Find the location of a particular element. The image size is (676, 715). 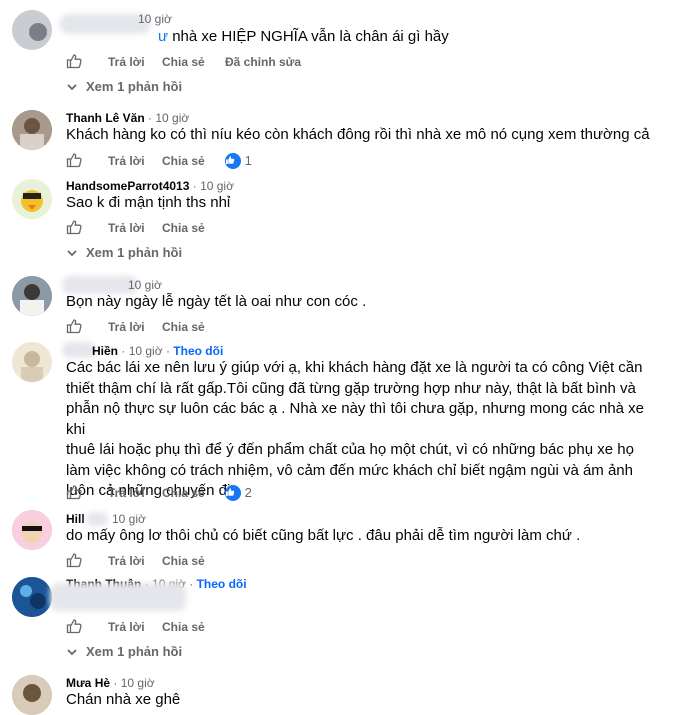

reaction-summary: 1 is located at coordinates (238, 161).